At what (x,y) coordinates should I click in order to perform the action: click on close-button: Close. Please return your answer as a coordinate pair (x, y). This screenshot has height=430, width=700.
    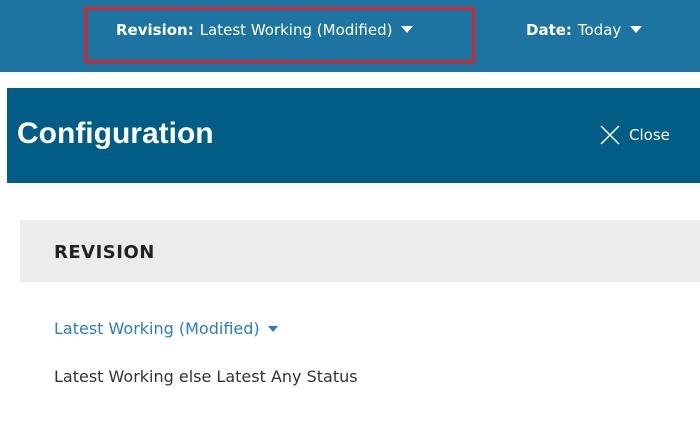
    Looking at the image, I should click on (634, 135).